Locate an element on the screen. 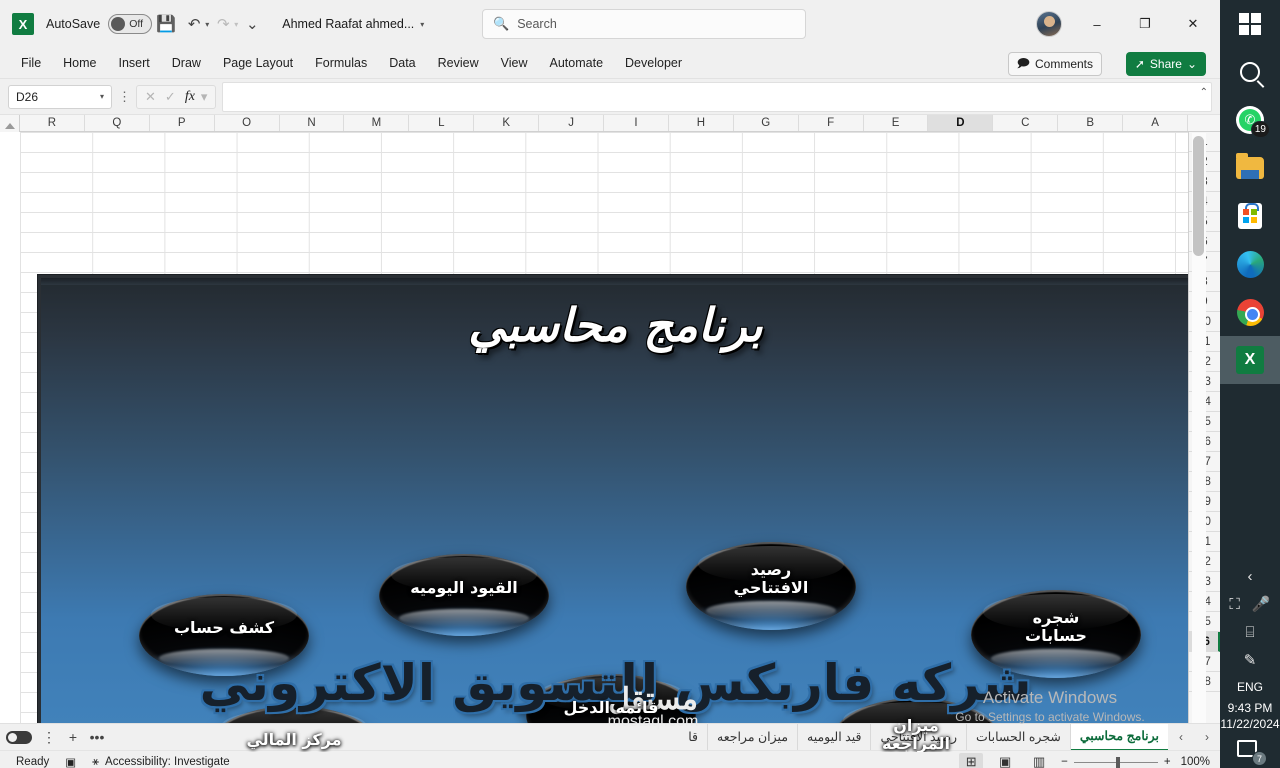  column-header-F: F is located at coordinates (831, 123).